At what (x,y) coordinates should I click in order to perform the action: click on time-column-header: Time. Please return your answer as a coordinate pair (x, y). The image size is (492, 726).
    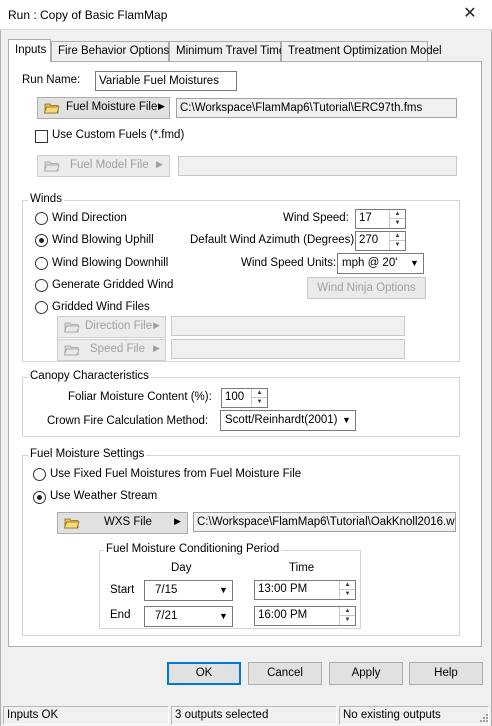
    Looking at the image, I should click on (302, 568).